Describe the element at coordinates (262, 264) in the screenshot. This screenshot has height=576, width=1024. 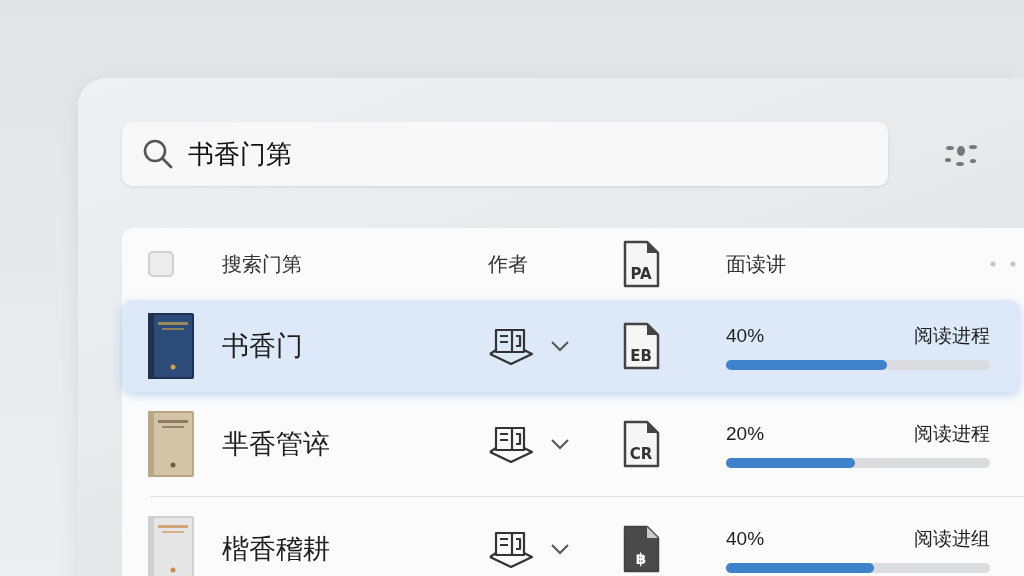
I see `column-header: 搜索门第` at that location.